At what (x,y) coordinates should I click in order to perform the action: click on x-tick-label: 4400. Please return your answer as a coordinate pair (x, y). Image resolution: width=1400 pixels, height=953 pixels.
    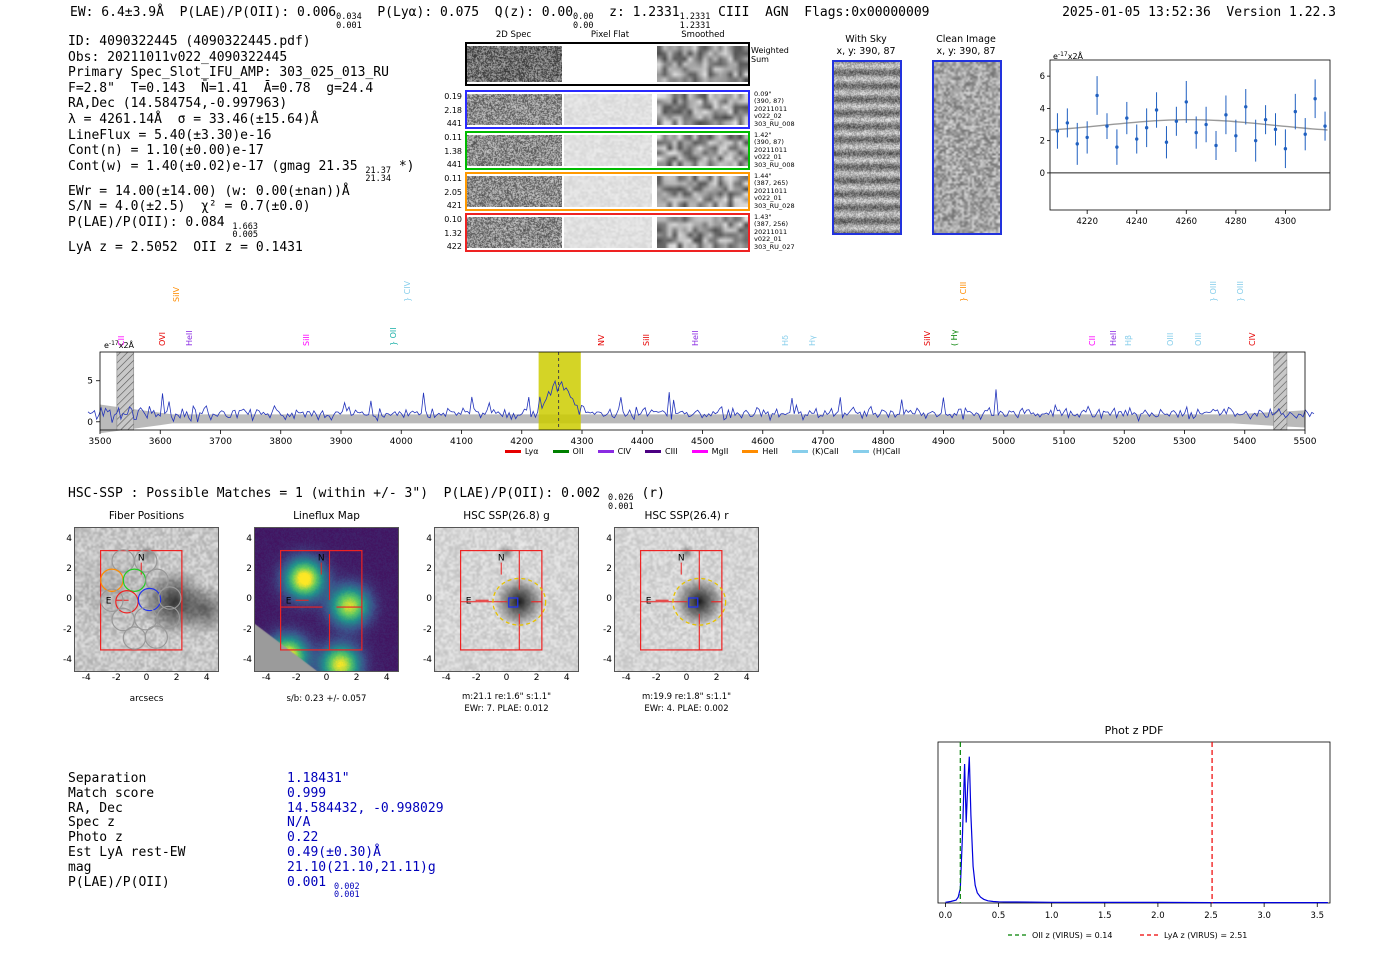
    Looking at the image, I should click on (642, 442).